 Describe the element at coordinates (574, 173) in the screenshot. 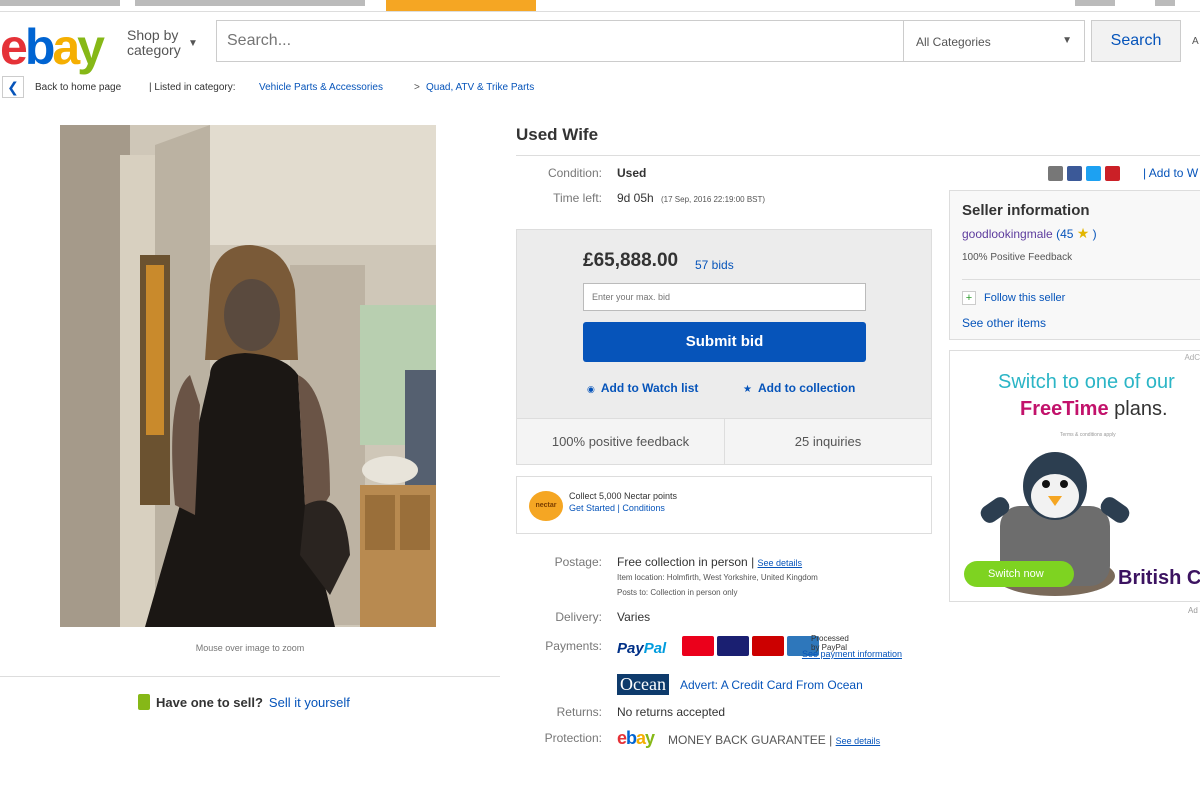

I see `condition-label: Condition:` at that location.